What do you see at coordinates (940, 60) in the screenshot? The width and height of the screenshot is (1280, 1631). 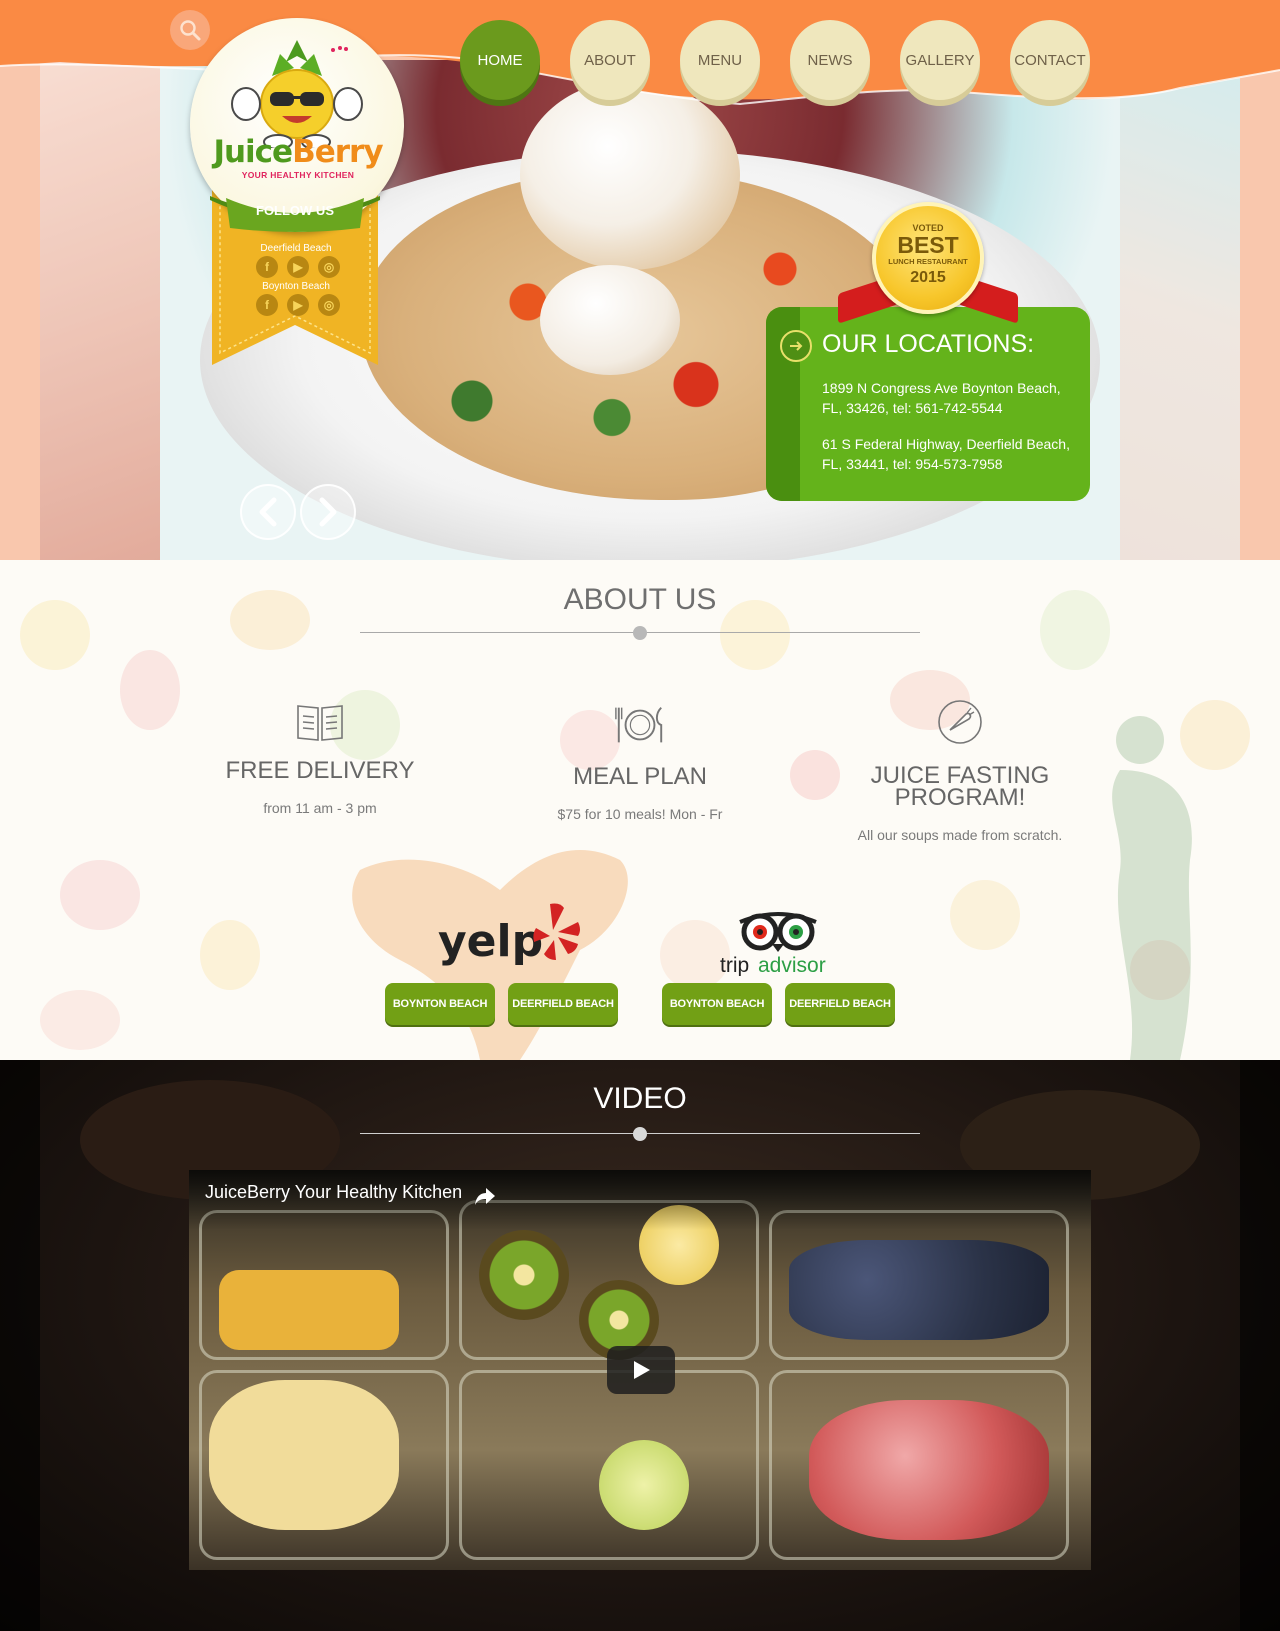 I see `nav-gallery: GALLERY` at bounding box center [940, 60].